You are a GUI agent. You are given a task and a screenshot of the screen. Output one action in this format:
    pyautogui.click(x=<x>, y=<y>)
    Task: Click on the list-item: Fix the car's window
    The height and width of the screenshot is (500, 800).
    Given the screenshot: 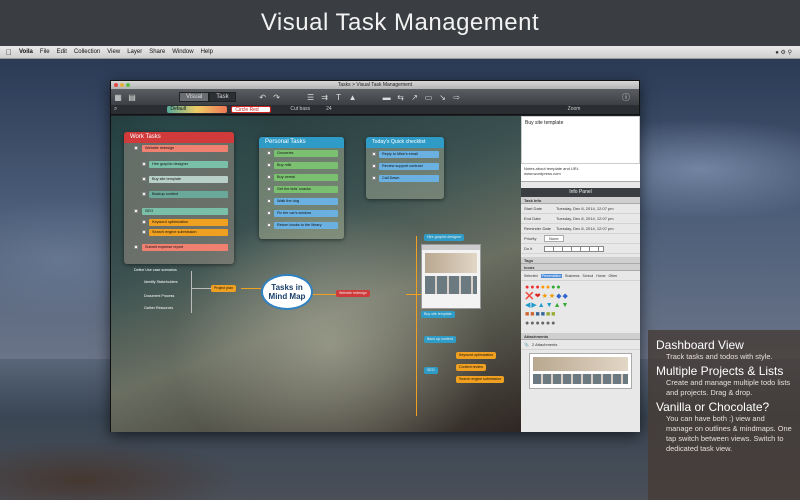 What is the action you would take?
    pyautogui.click(x=306, y=213)
    